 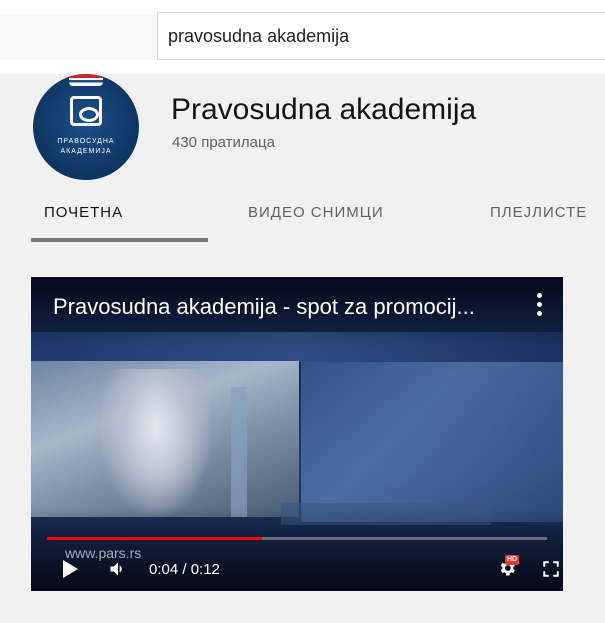 I want to click on avatar-text-line2: АКАДЕМИЈА, so click(x=86, y=151).